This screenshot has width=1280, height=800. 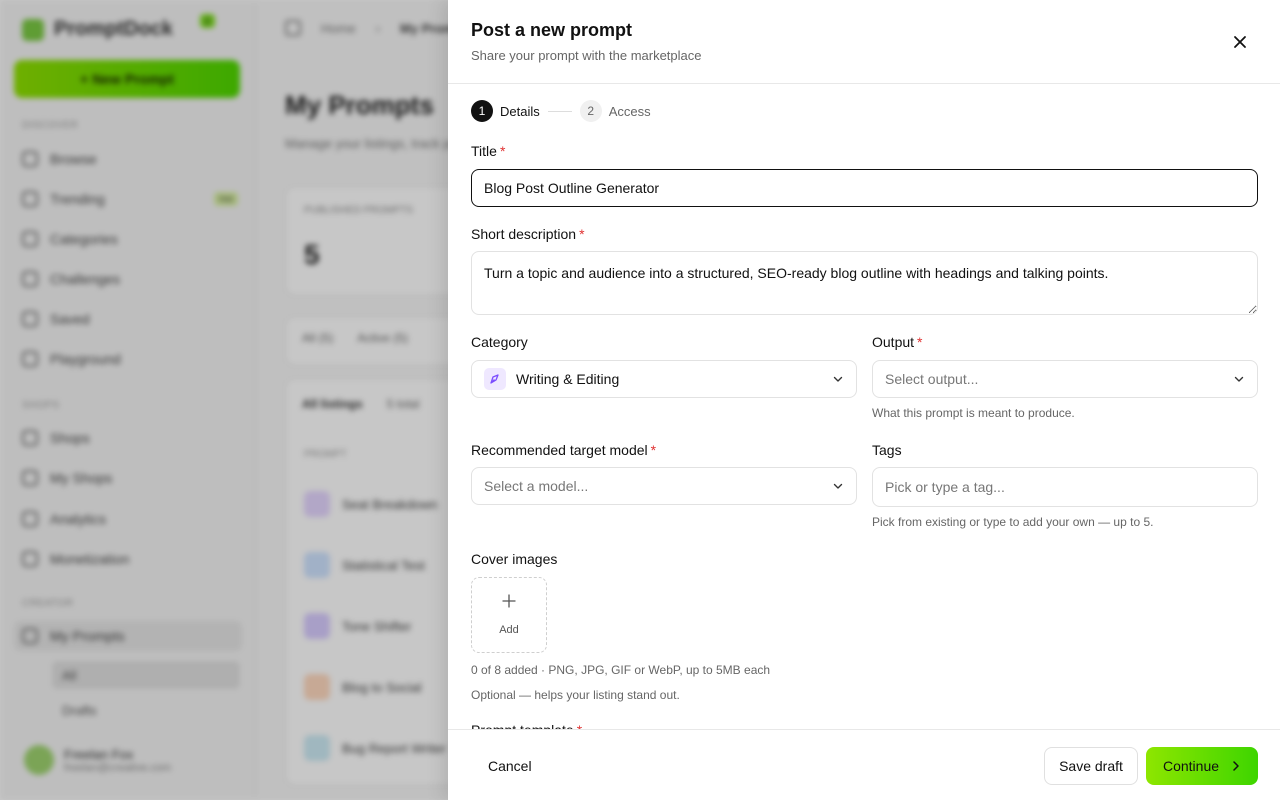 What do you see at coordinates (509, 615) in the screenshot?
I see `add-cover-image-button: Add` at bounding box center [509, 615].